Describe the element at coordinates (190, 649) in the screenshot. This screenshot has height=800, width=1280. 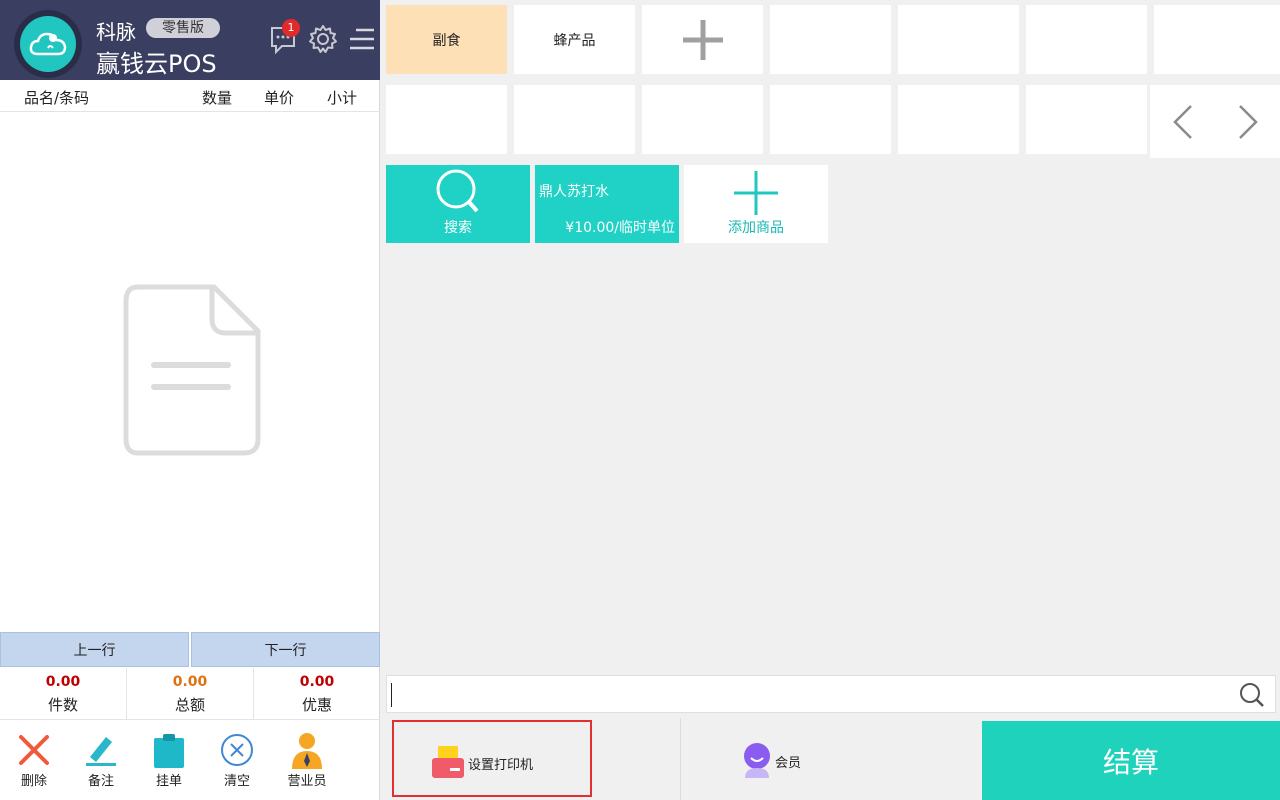
I see `row-navigation: 上一行 下一行` at that location.